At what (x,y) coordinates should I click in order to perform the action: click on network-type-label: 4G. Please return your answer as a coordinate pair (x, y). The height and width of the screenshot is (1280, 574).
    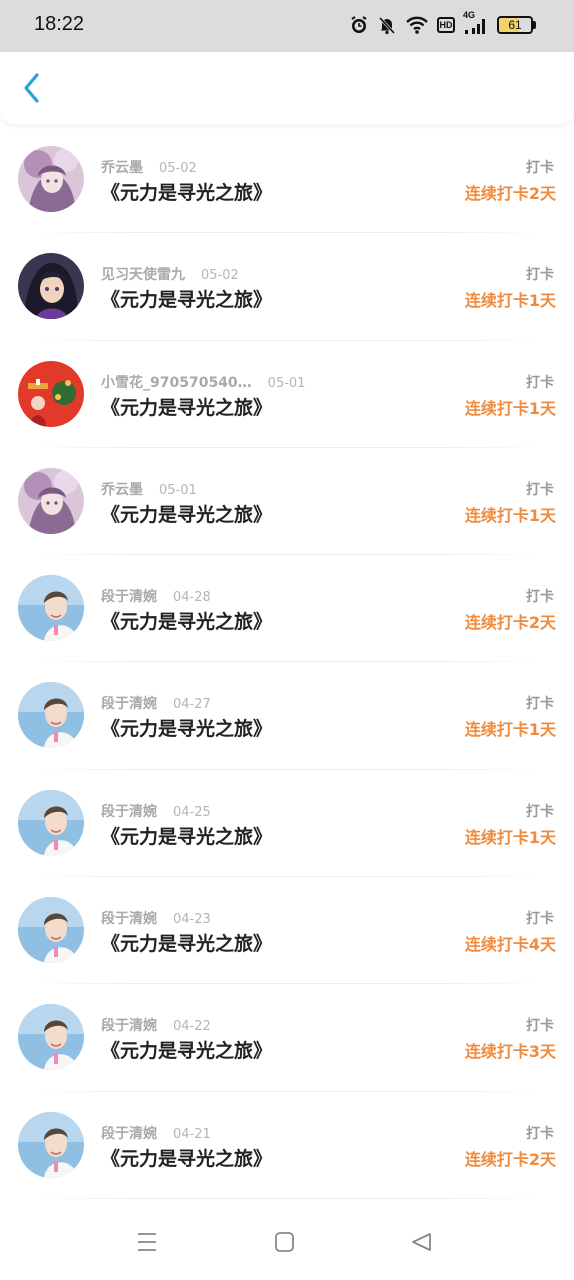
    Looking at the image, I should click on (469, 15).